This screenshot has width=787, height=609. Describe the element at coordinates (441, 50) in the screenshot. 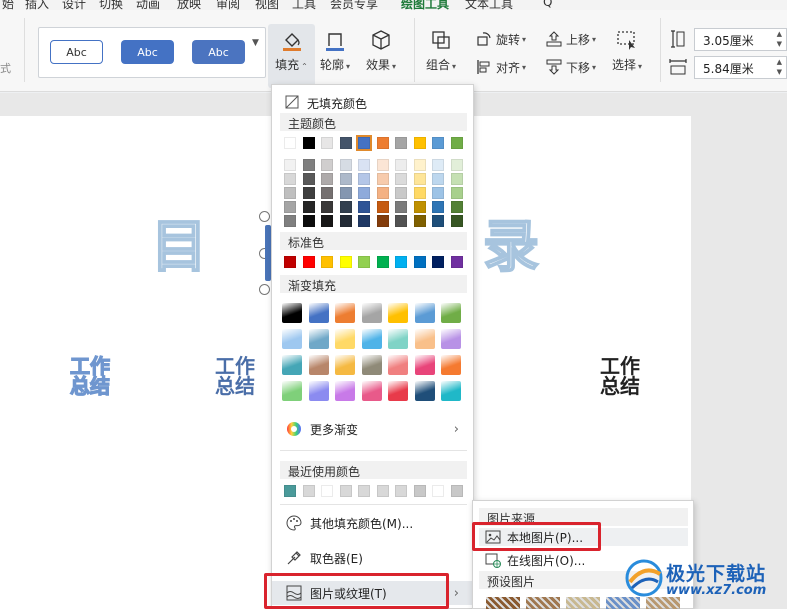

I see `group-button: 组合 ▾` at that location.